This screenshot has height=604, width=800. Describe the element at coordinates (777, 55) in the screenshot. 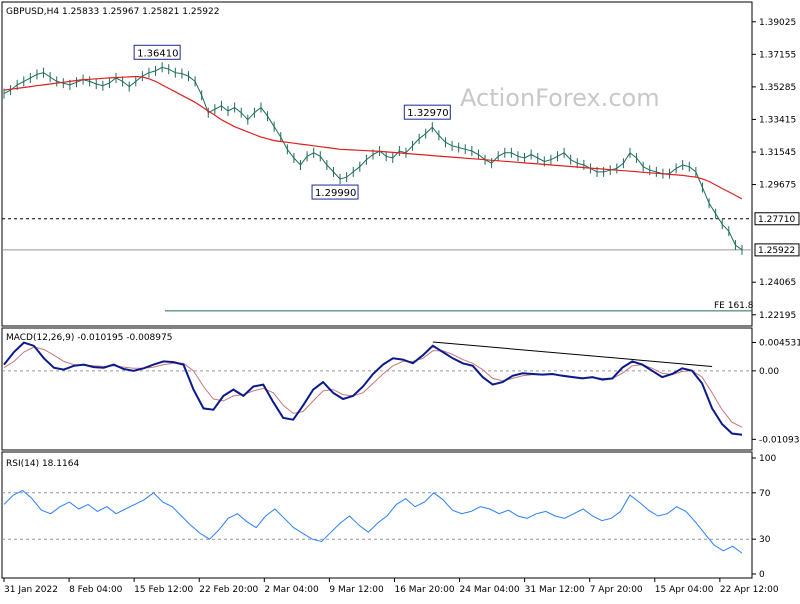

I see `price-y-tick-label: 1.37155` at that location.